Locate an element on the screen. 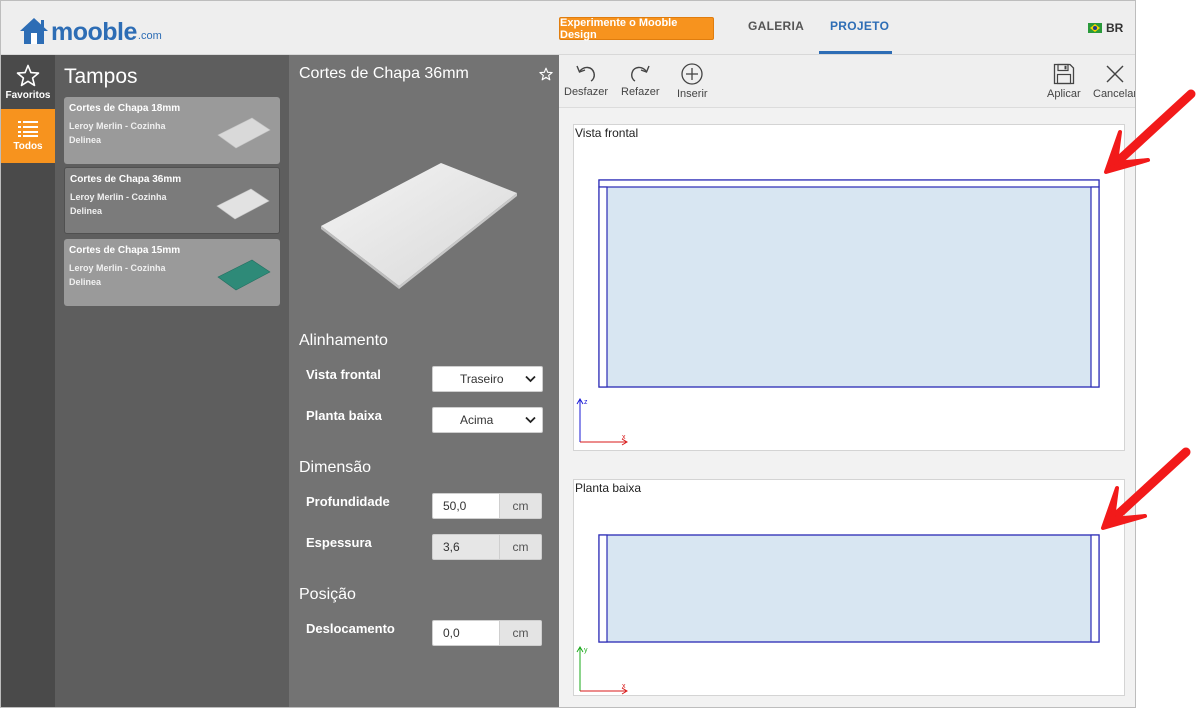 The image size is (1200, 708). deslocamento-unit: cm is located at coordinates (521, 633).